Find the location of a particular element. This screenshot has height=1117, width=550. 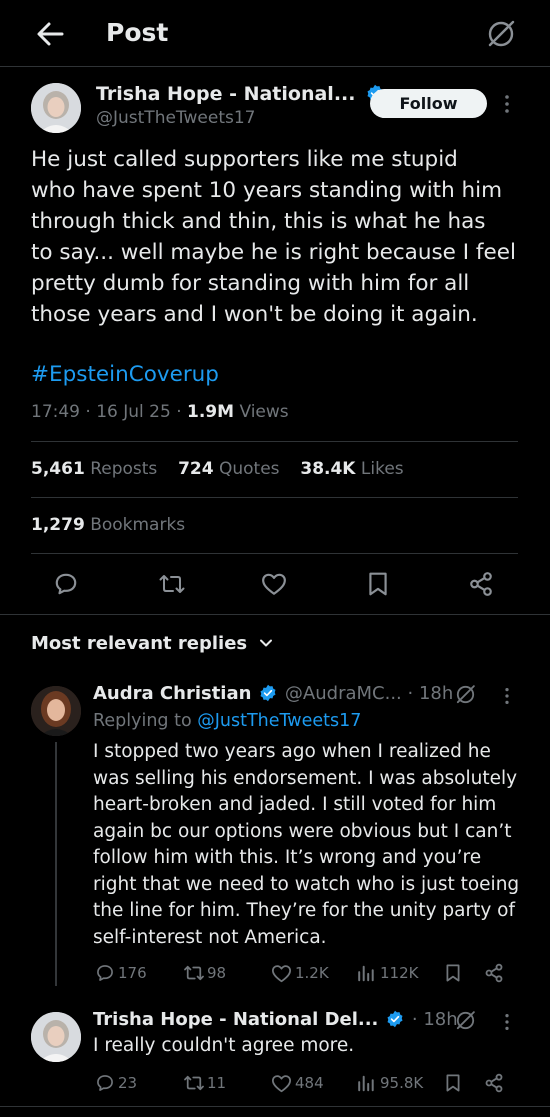

arrow-left-icon is located at coordinates (50, 34).